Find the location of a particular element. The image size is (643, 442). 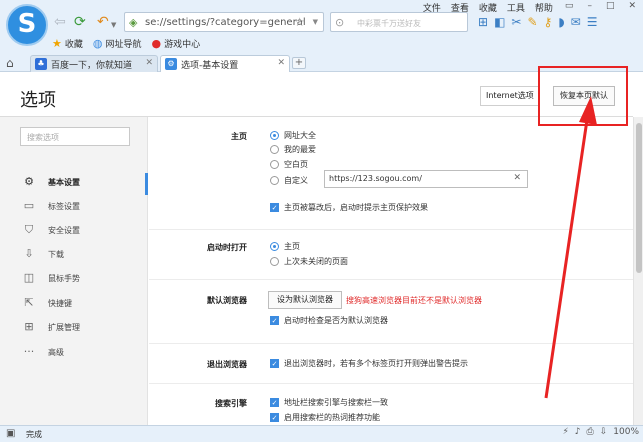

zoom-level: 100% is located at coordinates (626, 432).